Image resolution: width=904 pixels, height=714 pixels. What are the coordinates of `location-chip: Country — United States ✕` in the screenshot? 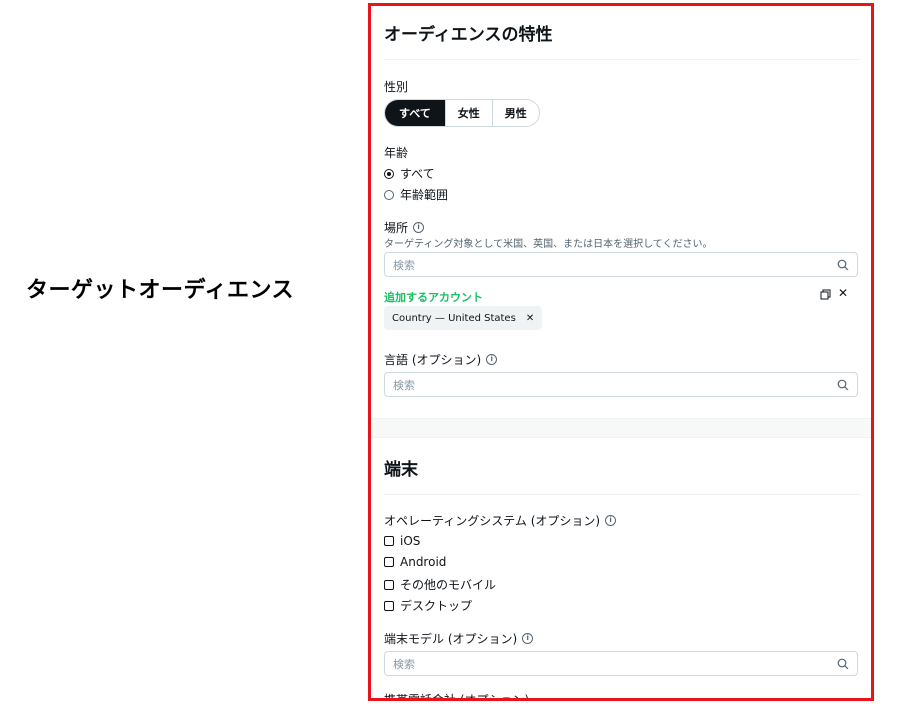 It's located at (463, 318).